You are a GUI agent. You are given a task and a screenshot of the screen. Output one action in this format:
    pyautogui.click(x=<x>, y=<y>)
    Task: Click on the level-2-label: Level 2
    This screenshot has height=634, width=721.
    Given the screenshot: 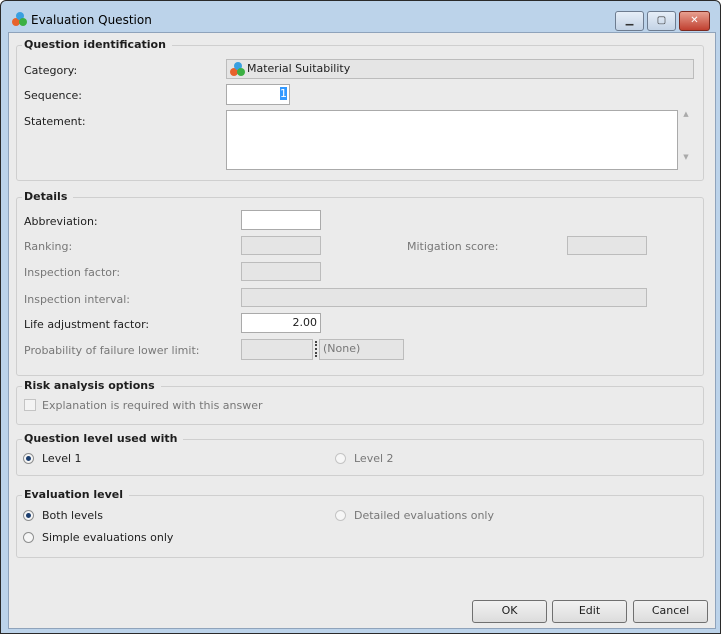 What is the action you would take?
    pyautogui.click(x=374, y=458)
    